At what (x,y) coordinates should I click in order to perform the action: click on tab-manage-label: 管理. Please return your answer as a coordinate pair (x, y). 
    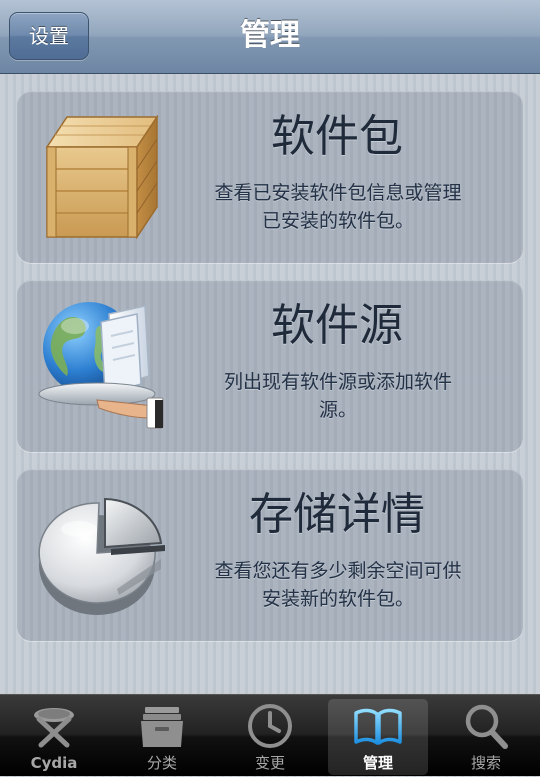
    Looking at the image, I should click on (377, 763).